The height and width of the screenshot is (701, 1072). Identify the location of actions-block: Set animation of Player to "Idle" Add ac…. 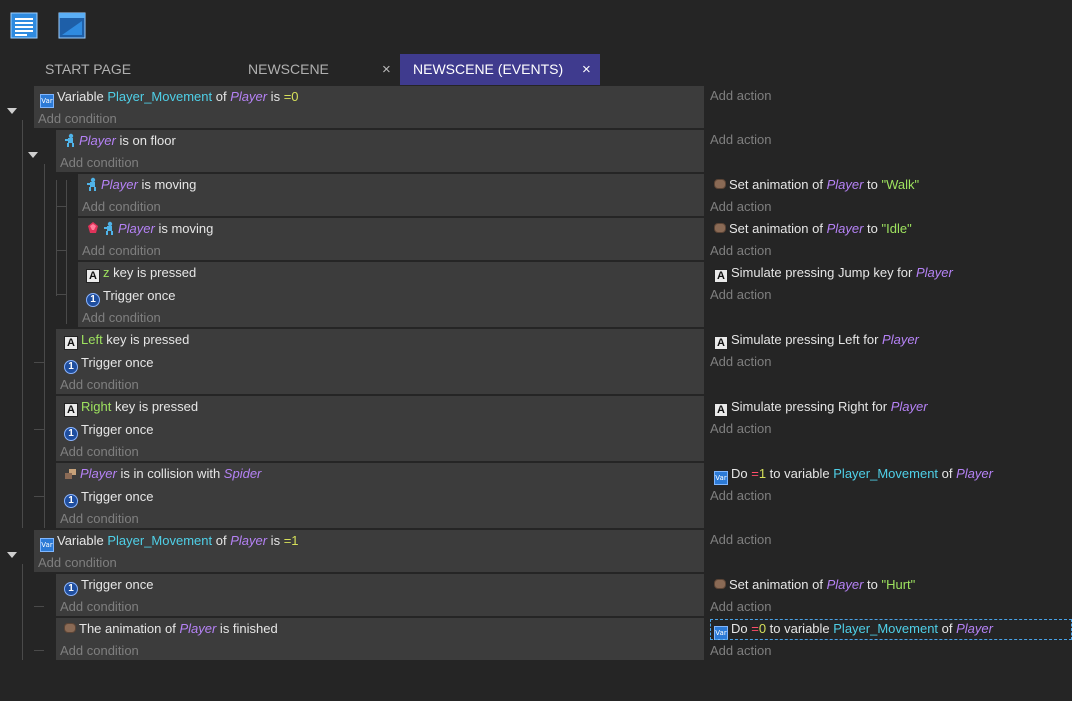
(889, 240).